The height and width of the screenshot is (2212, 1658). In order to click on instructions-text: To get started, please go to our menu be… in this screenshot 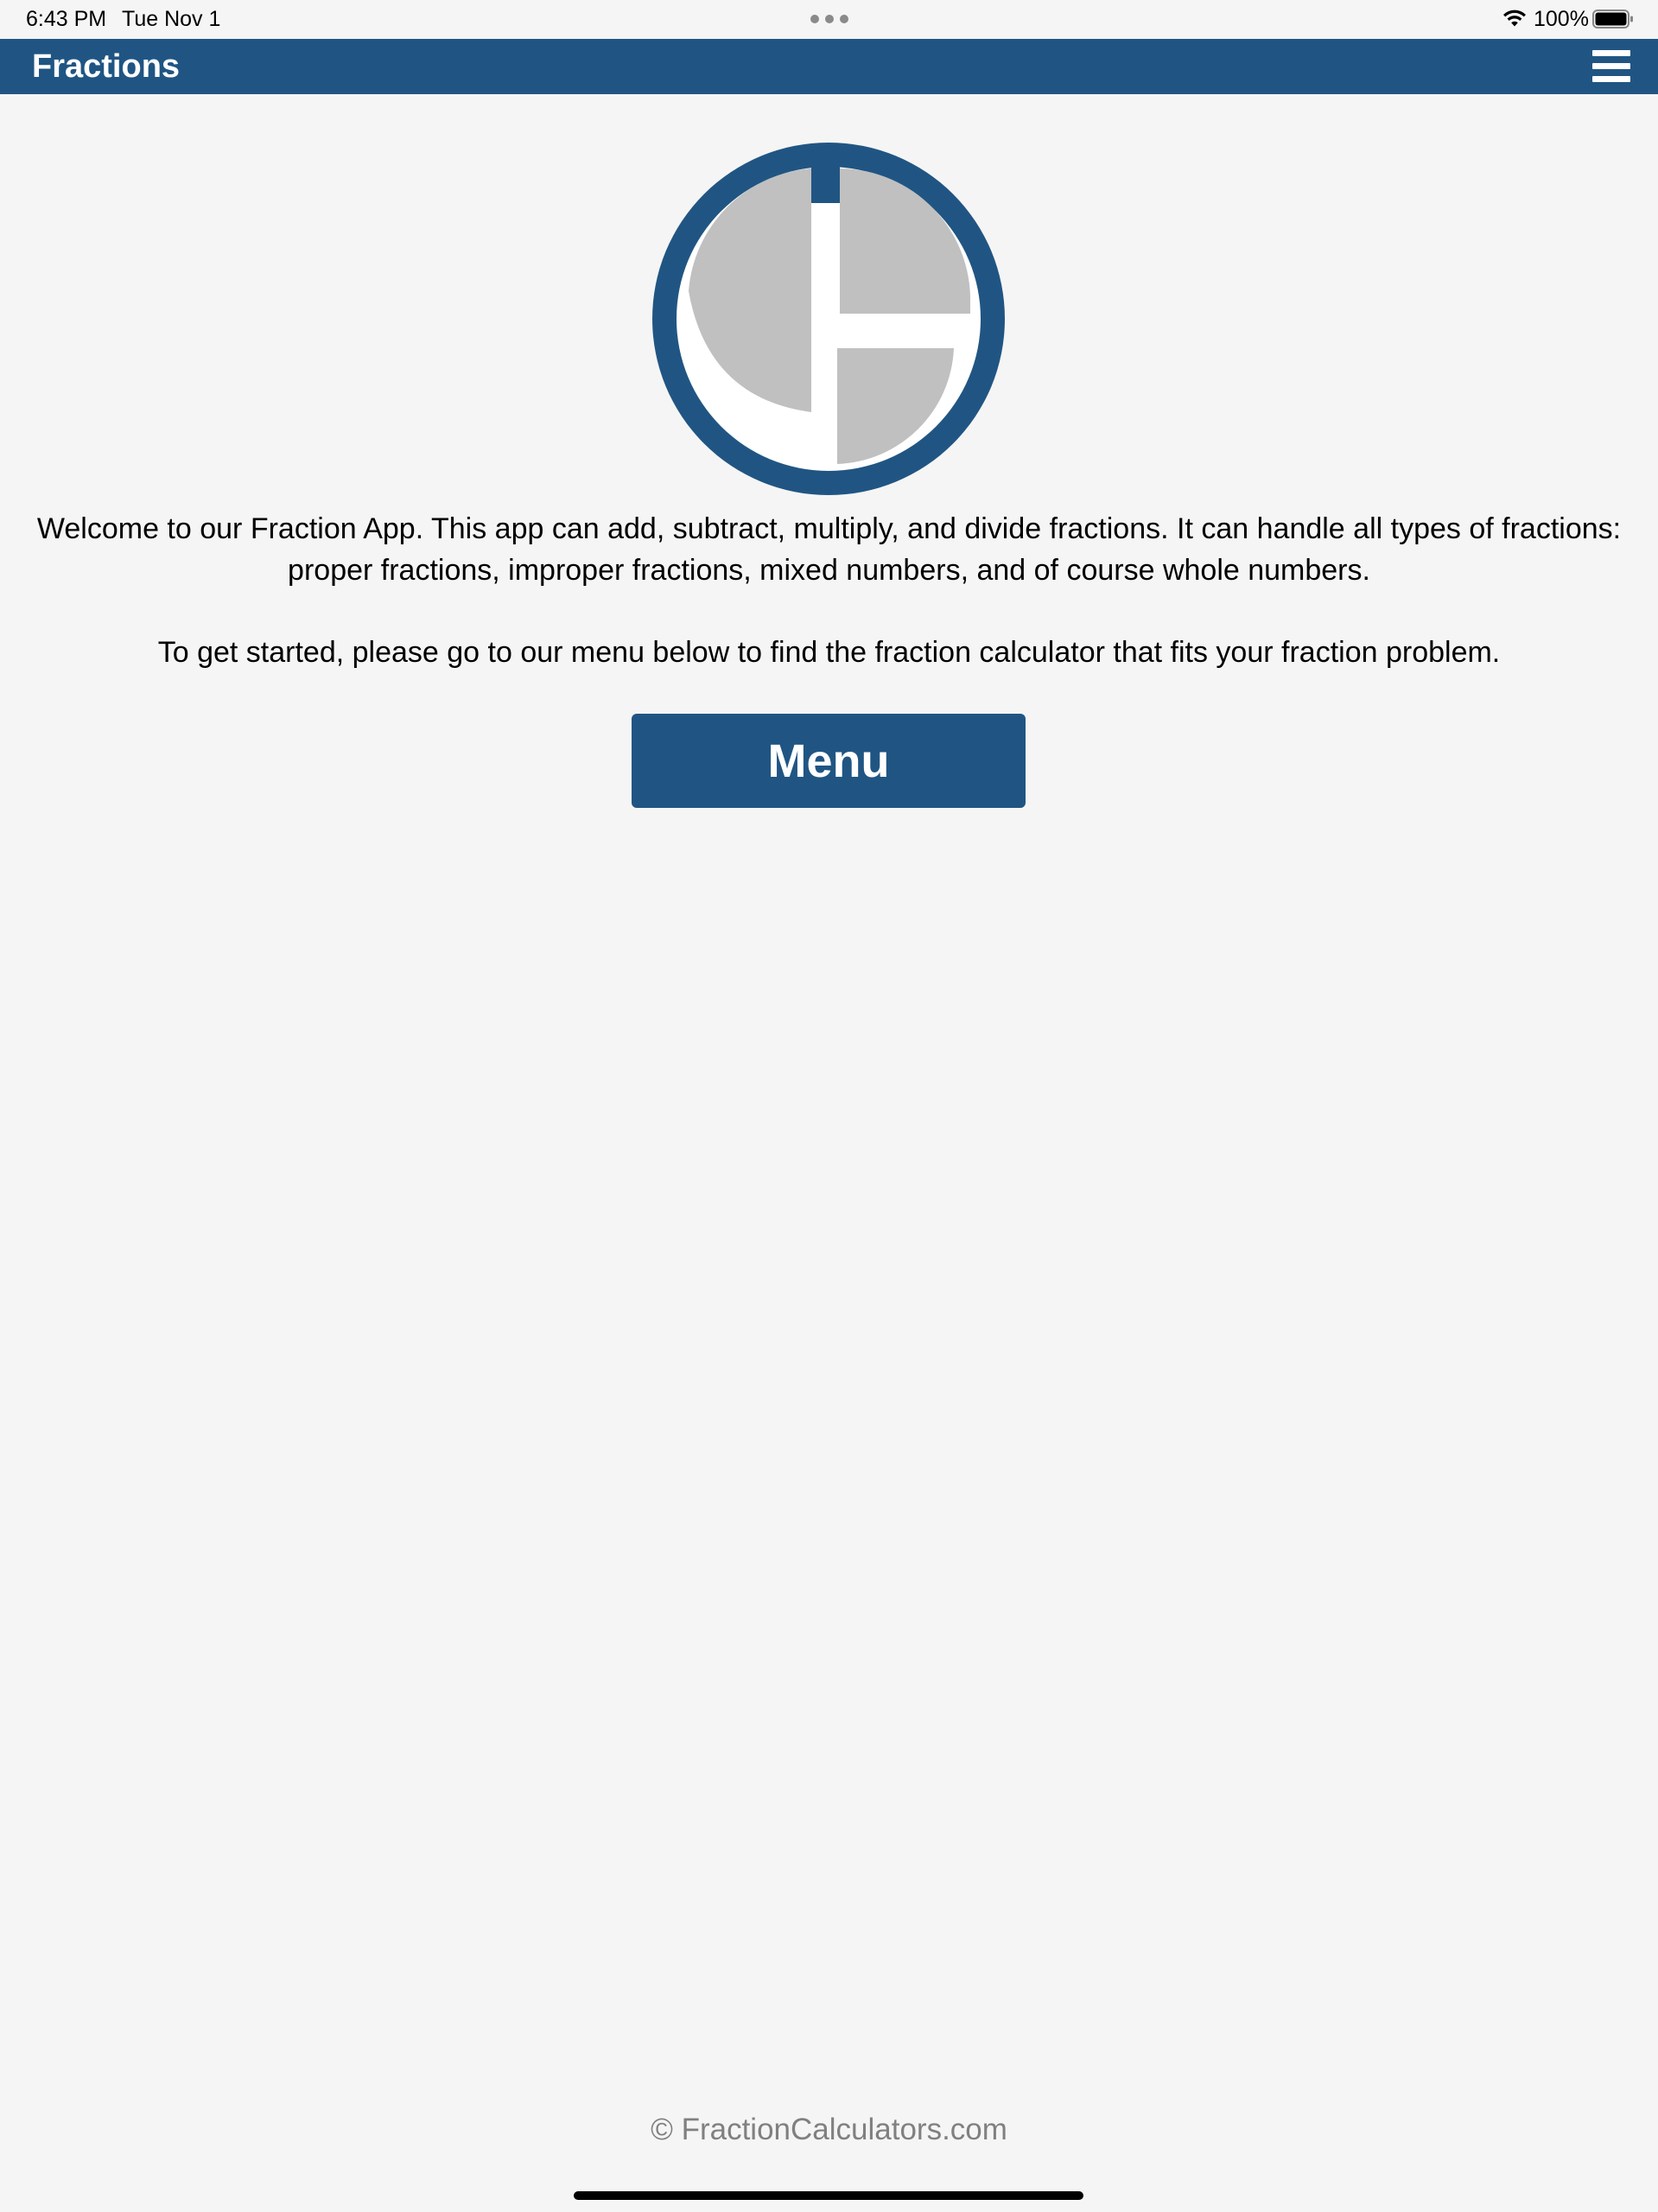, I will do `click(829, 652)`.